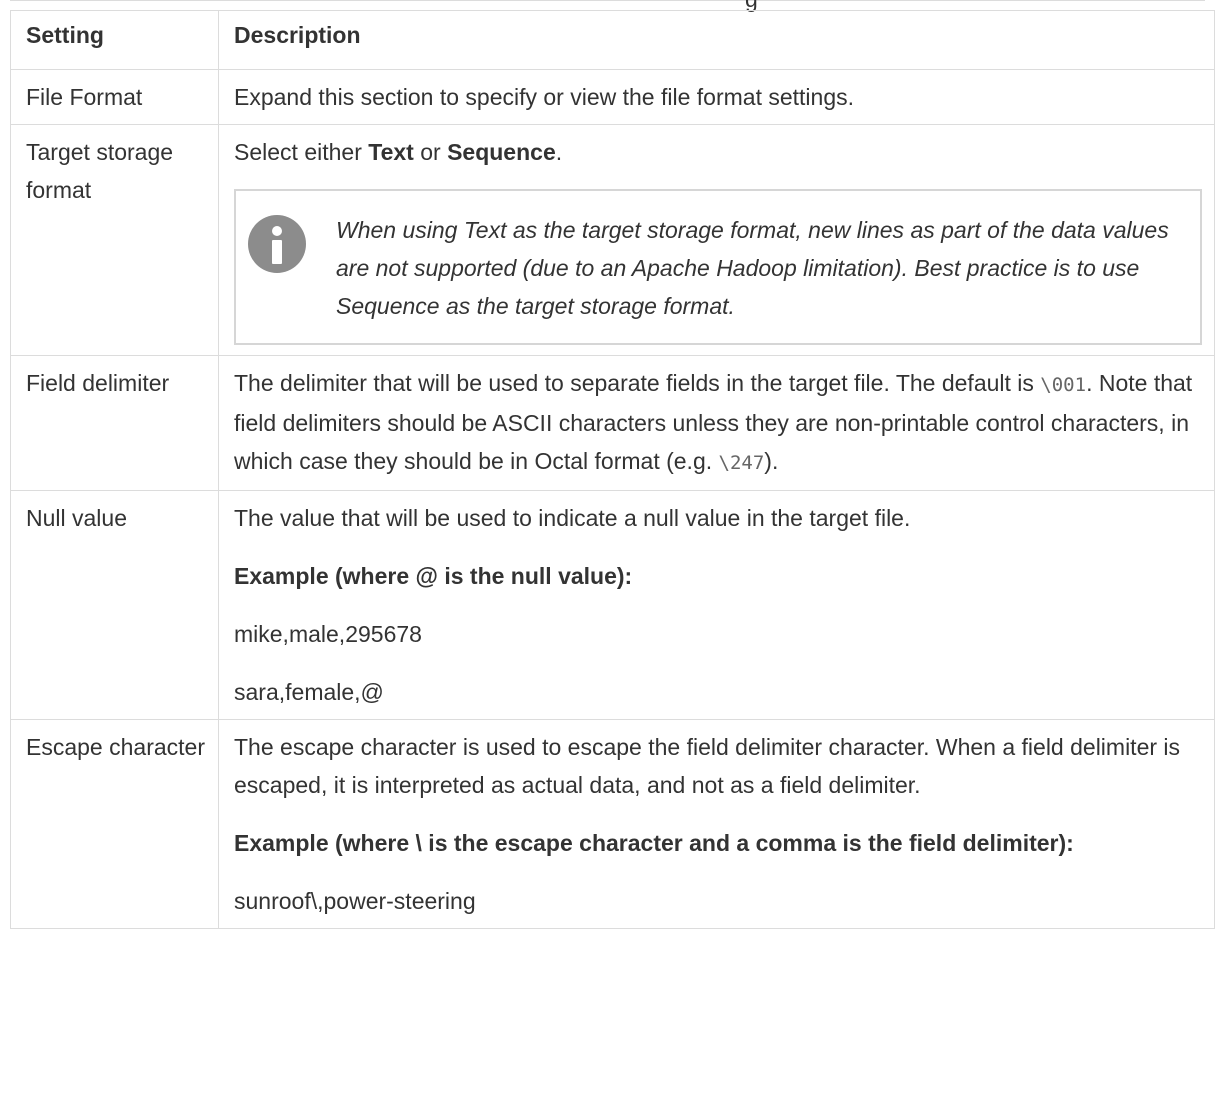 The width and height of the screenshot is (1215, 1101). I want to click on escape-example-line-1: sunroof\,power-steering, so click(355, 901).